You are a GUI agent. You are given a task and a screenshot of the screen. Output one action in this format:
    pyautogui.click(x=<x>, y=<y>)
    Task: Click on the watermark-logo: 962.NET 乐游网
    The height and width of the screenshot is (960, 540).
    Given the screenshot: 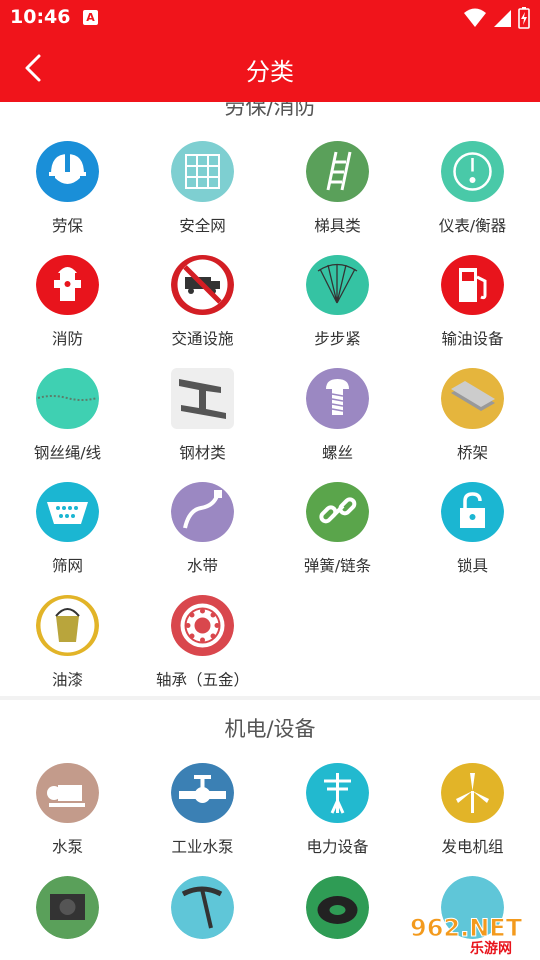 What is the action you would take?
    pyautogui.click(x=469, y=934)
    